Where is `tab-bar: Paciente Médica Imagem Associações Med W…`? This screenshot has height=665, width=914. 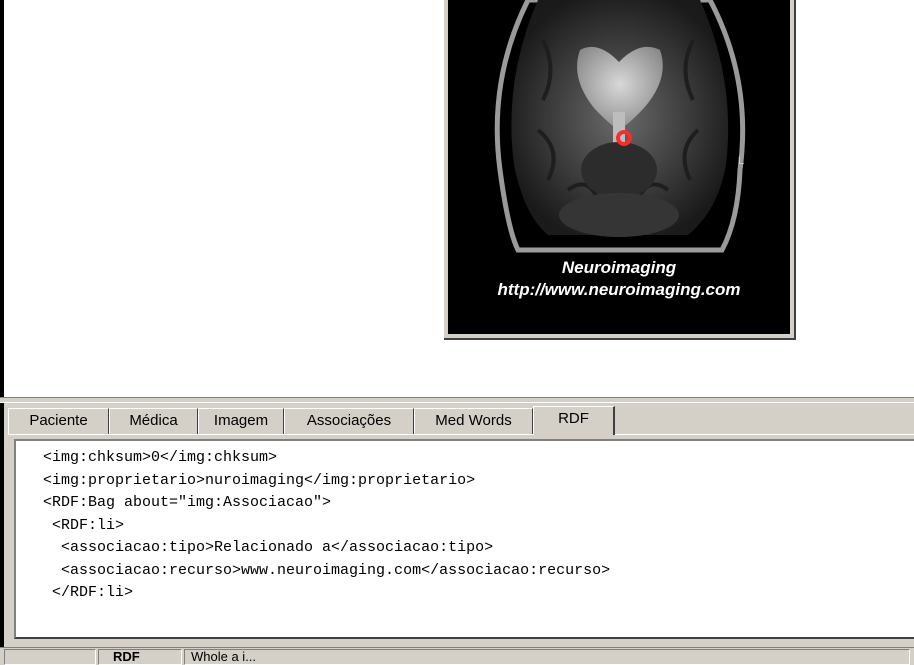
tab-bar: Paciente Médica Imagem Associações Med W… is located at coordinates (461, 420).